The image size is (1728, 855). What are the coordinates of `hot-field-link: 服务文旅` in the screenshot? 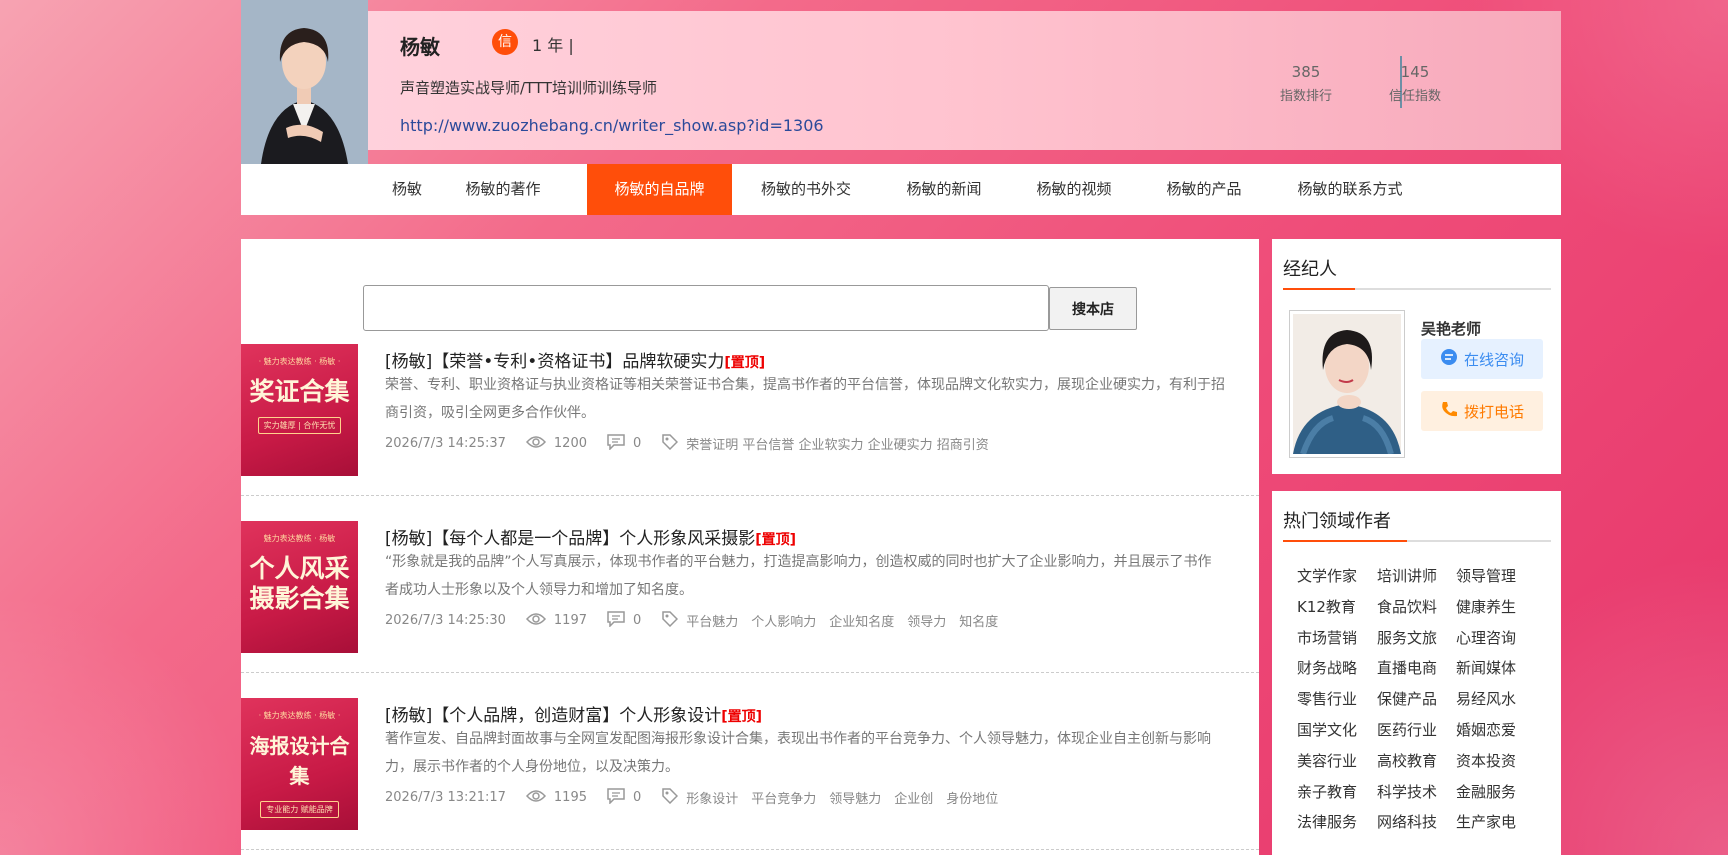 It's located at (1407, 637).